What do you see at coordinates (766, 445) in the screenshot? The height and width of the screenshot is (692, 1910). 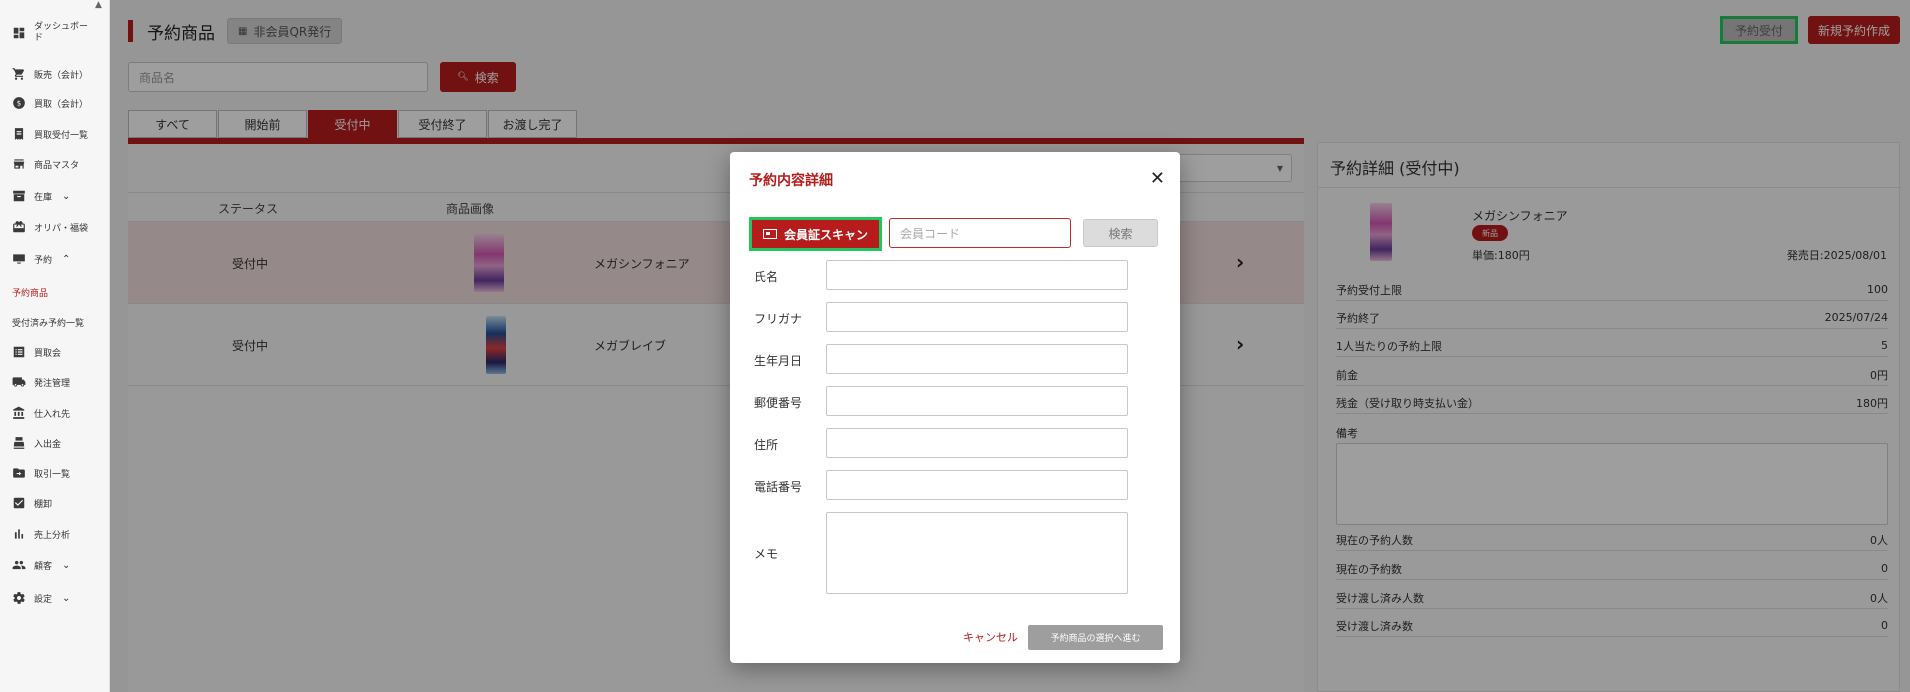 I see `address-label: 住所` at bounding box center [766, 445].